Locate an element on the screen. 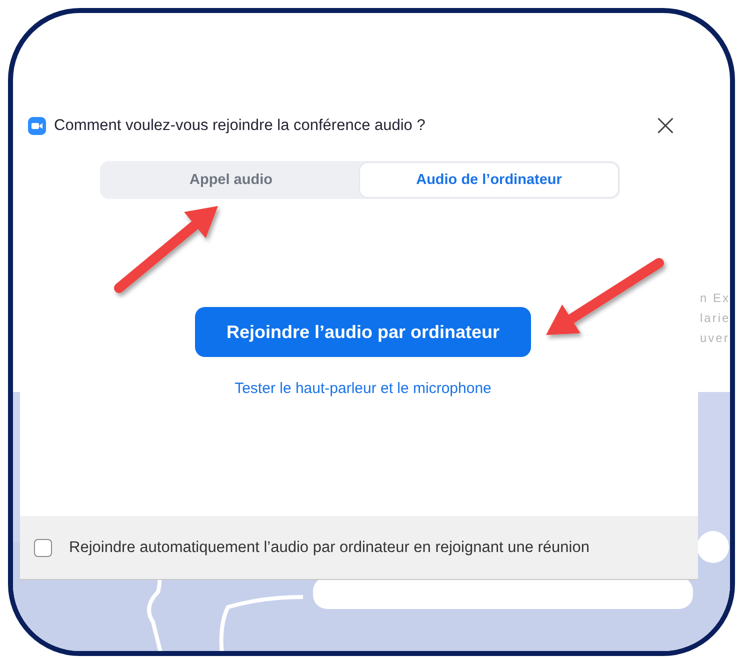 Image resolution: width=741 pixels, height=658 pixels. video-camera-icon is located at coordinates (37, 126).